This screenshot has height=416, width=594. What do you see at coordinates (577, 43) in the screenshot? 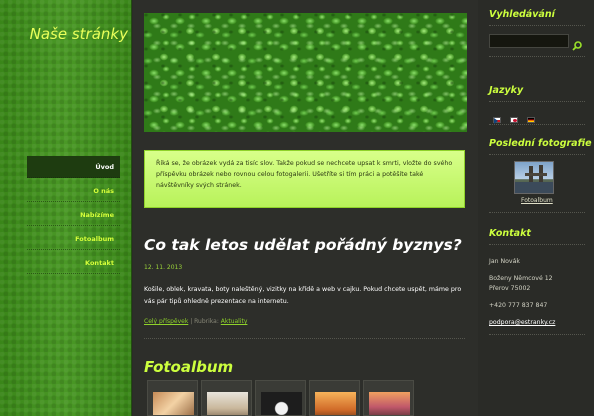
I see `search-icon` at bounding box center [577, 43].